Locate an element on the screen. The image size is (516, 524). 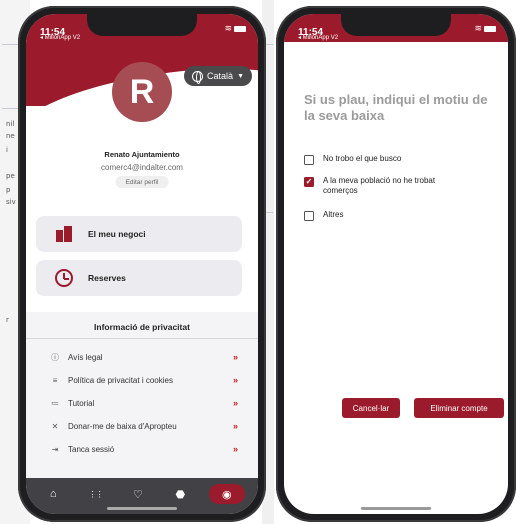
info-icon: ⓘ is located at coordinates (55, 357).